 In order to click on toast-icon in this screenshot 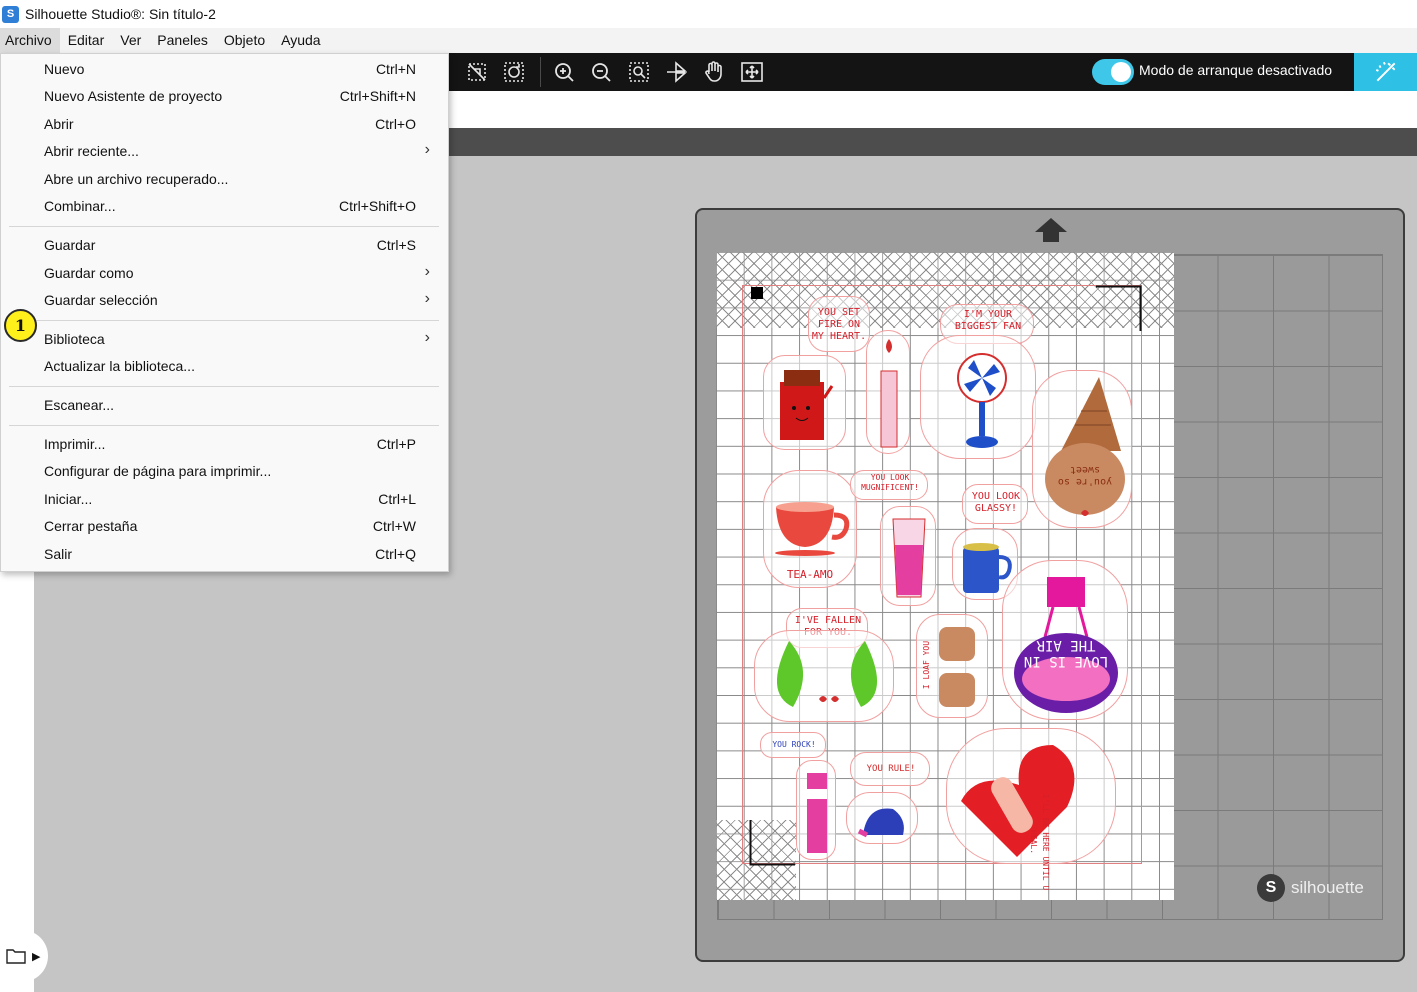, I will do `click(957, 667)`.